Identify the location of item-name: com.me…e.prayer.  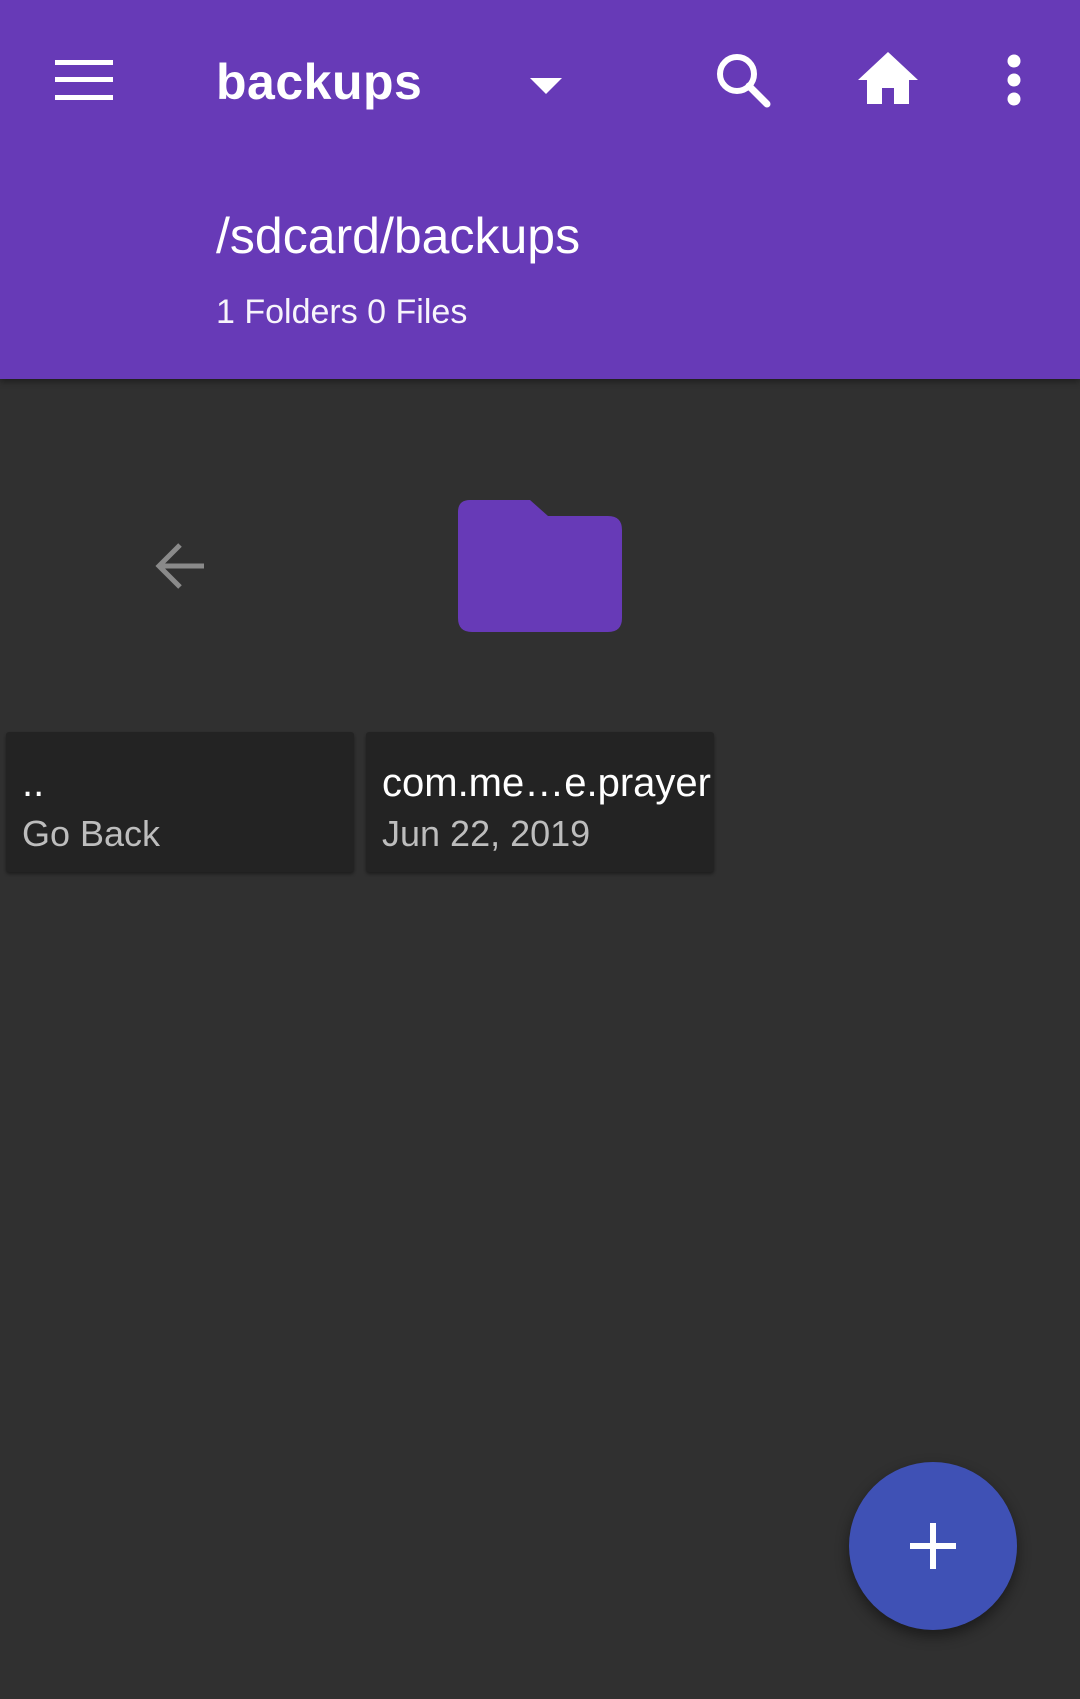
(546, 783).